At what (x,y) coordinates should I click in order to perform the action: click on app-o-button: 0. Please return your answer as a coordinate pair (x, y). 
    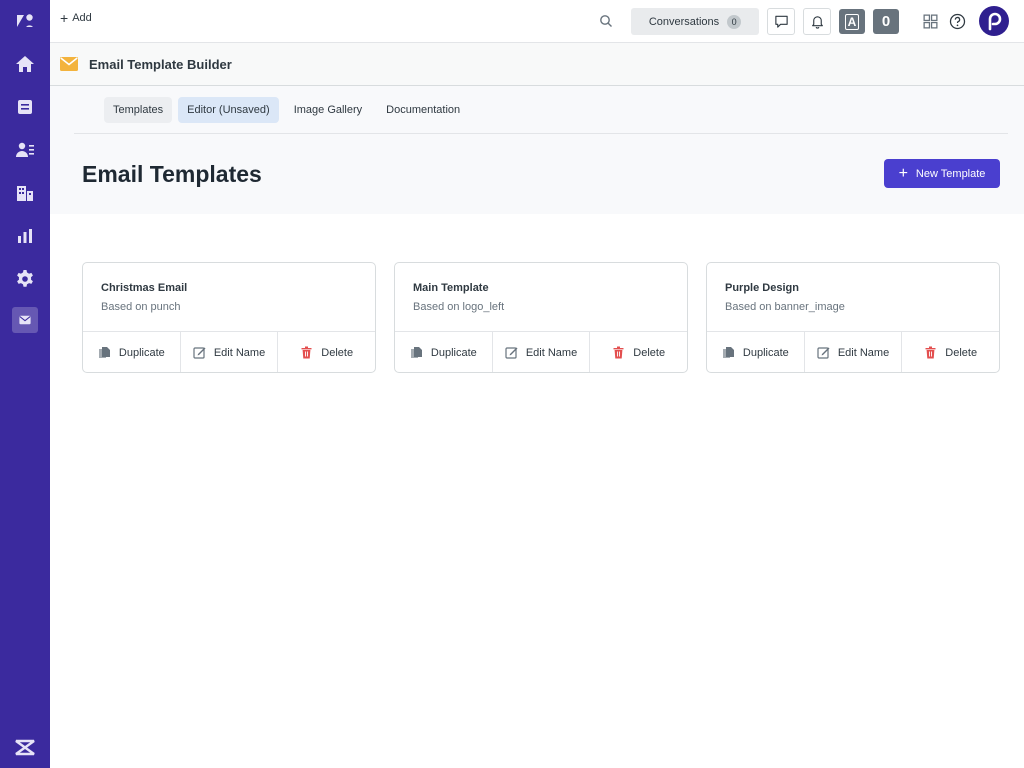
    Looking at the image, I should click on (886, 21).